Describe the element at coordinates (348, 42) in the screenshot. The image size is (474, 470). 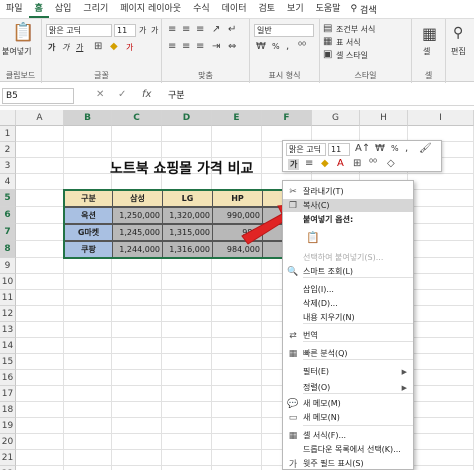
I see `table-format-button: 표 서식` at that location.